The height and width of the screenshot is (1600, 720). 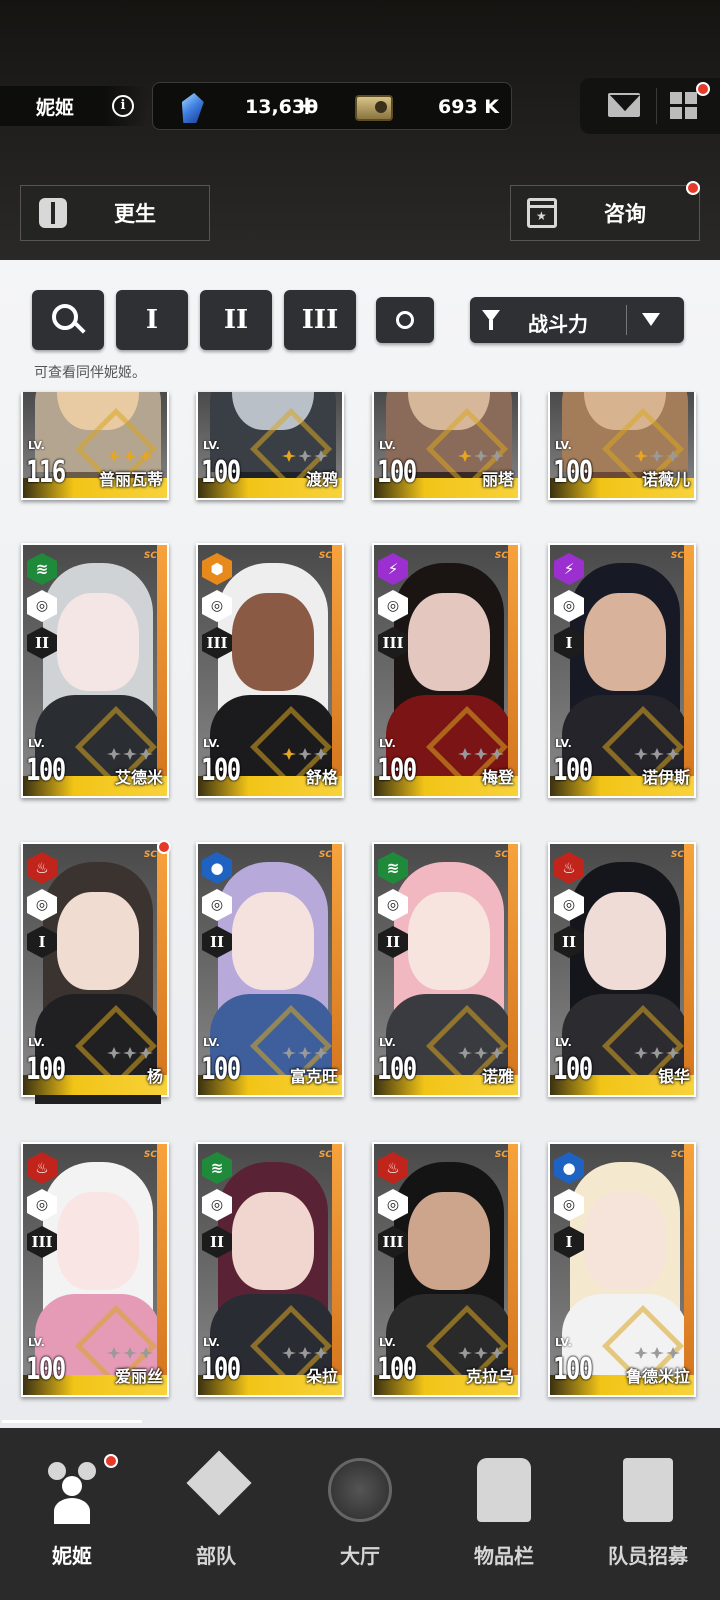 What do you see at coordinates (46, 472) in the screenshot?
I see `nikke-level: 116` at bounding box center [46, 472].